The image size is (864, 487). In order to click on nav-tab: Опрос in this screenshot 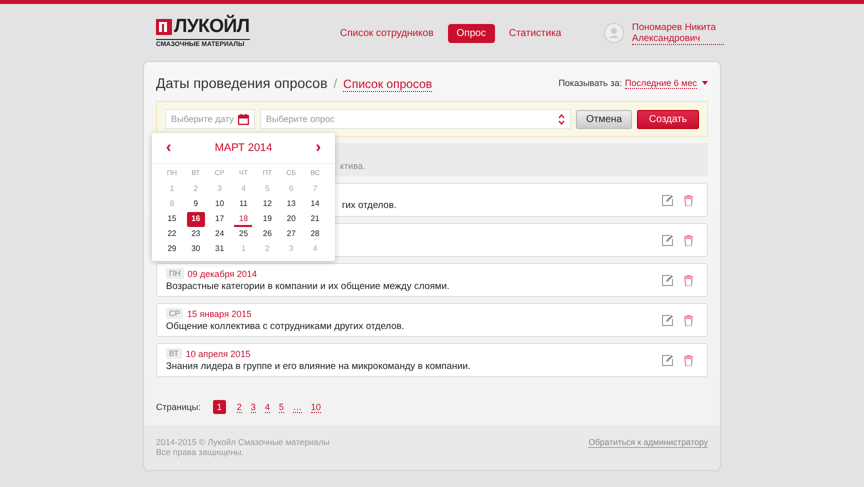, I will do `click(471, 33)`.